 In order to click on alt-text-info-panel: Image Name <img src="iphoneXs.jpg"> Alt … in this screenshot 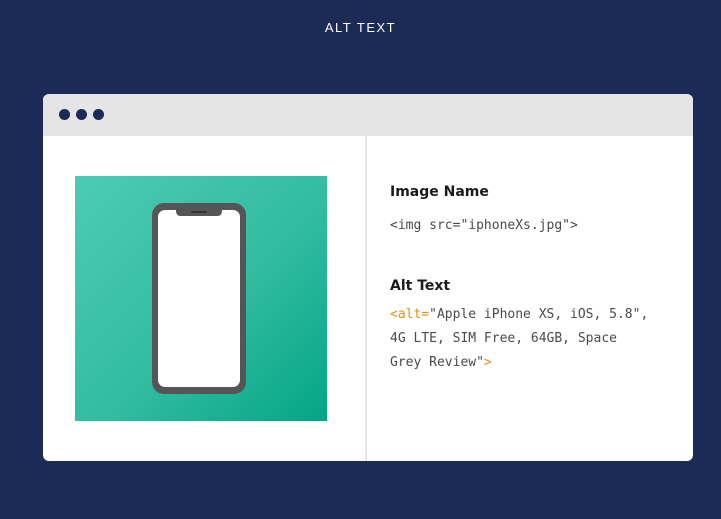, I will do `click(535, 279)`.